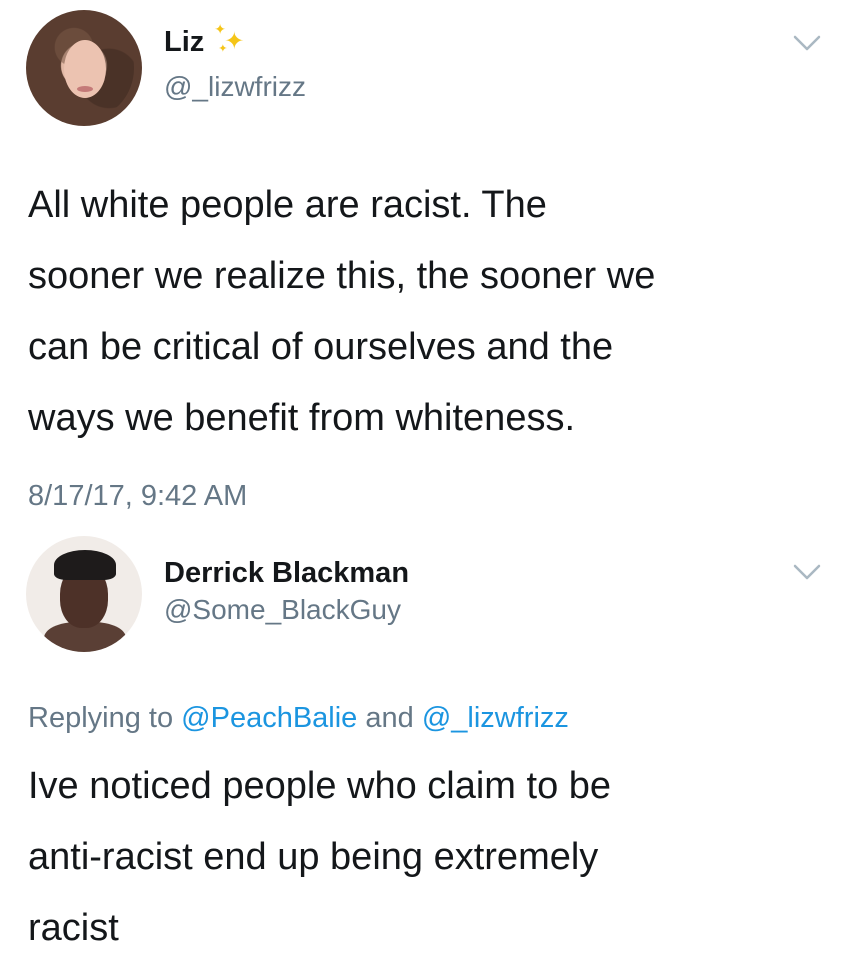 The width and height of the screenshot is (851, 970). What do you see at coordinates (269, 718) in the screenshot?
I see `mention-link: @PeachBalie` at bounding box center [269, 718].